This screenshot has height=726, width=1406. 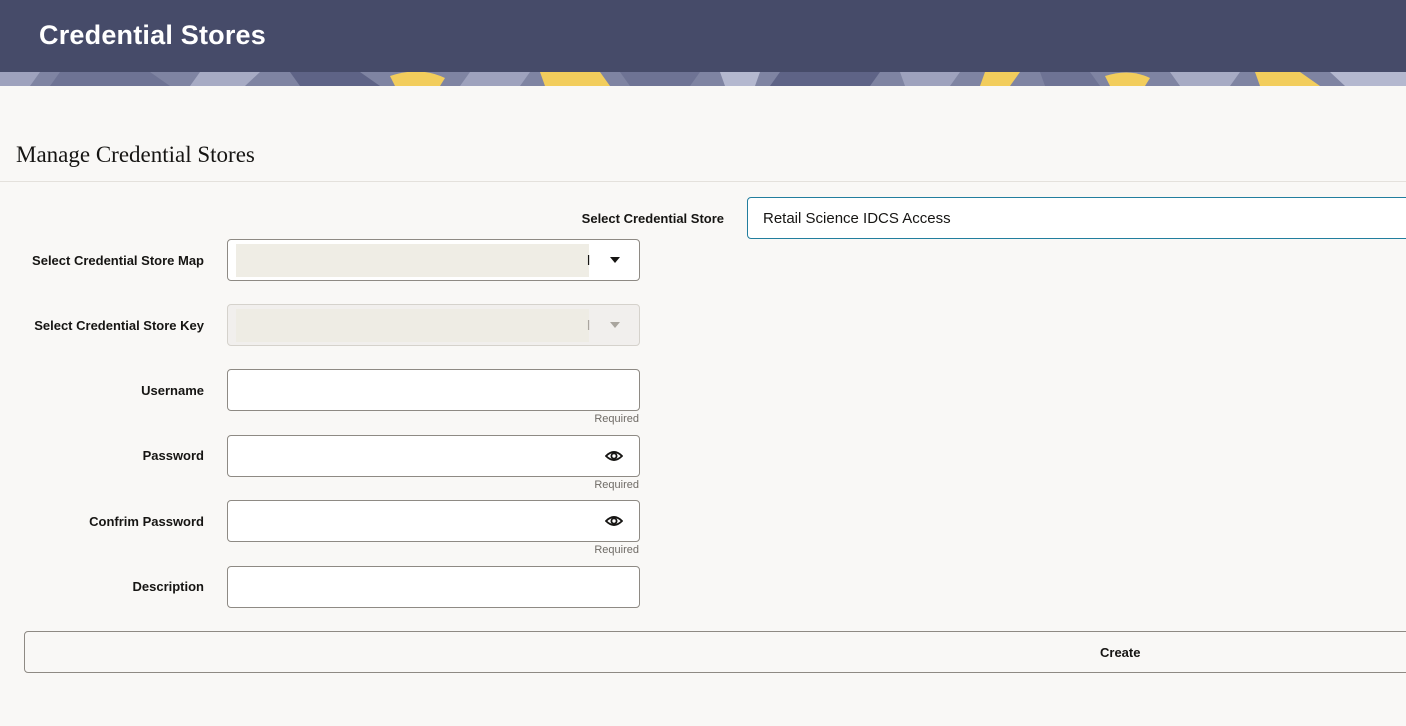 I want to click on username-required-hint: Required, so click(x=616, y=419).